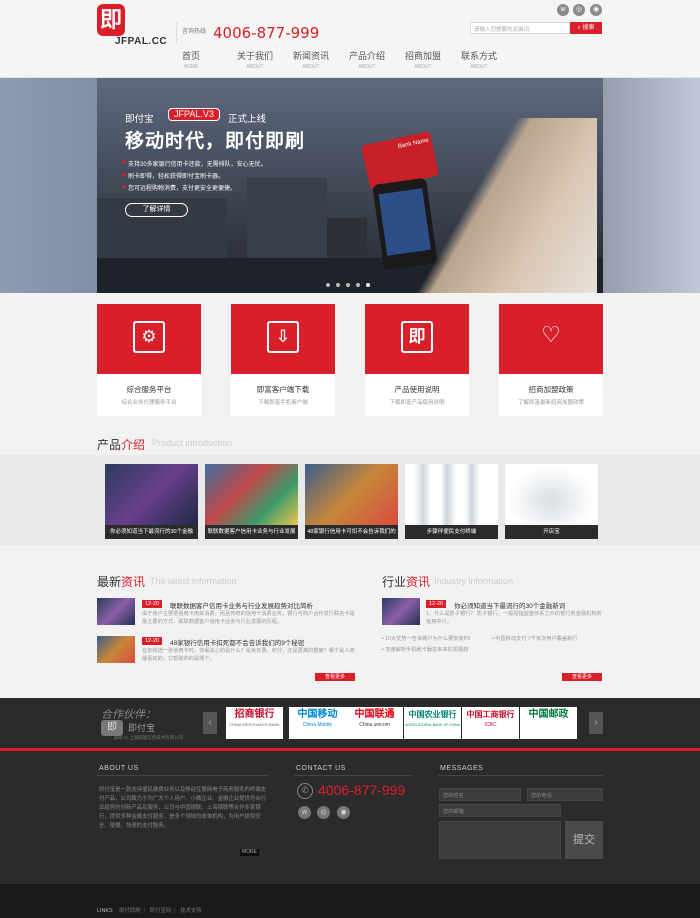 This screenshot has width=700, height=918. Describe the element at coordinates (109, 445) in the screenshot. I see `heading-text: 产品` at that location.